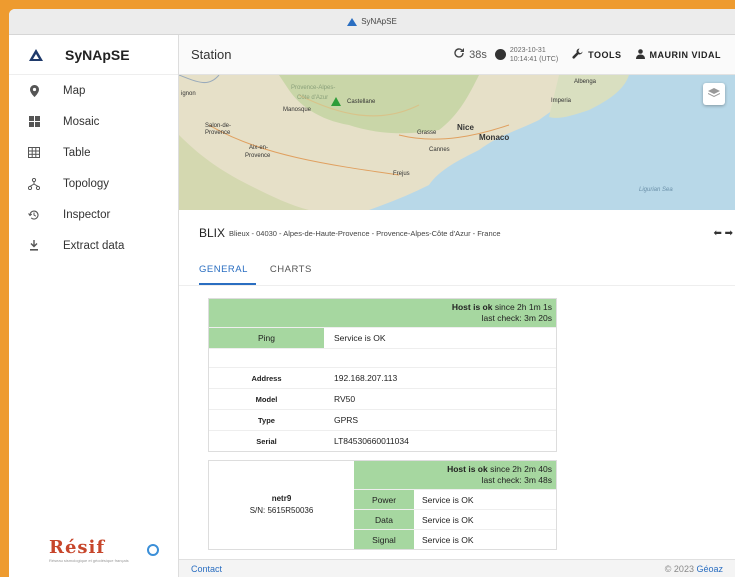  Describe the element at coordinates (34, 152) in the screenshot. I see `table-icon` at that location.